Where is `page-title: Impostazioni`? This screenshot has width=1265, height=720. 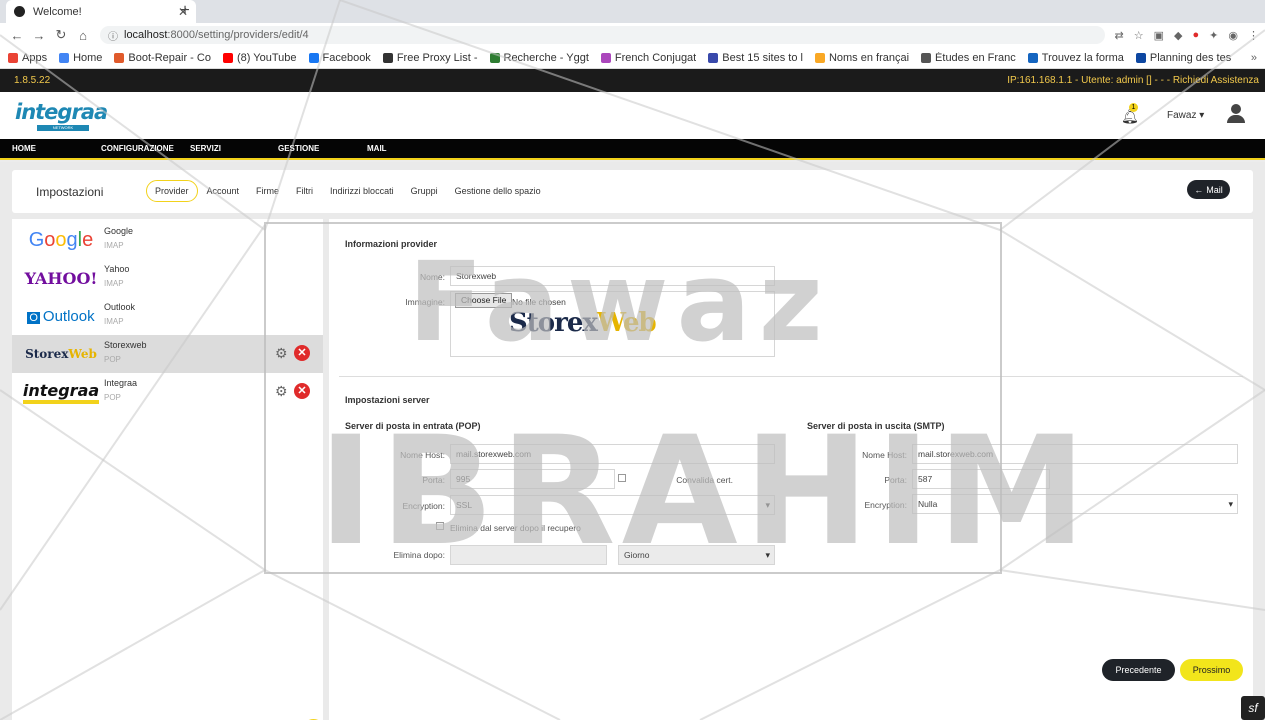 page-title: Impostazioni is located at coordinates (70, 192).